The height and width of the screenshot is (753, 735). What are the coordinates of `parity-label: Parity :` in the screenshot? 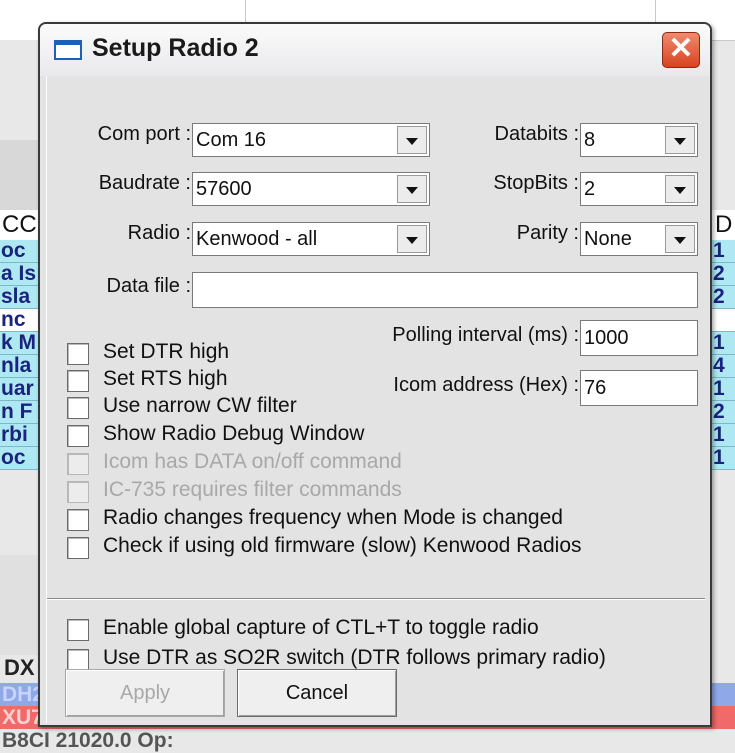 It's located at (547, 233).